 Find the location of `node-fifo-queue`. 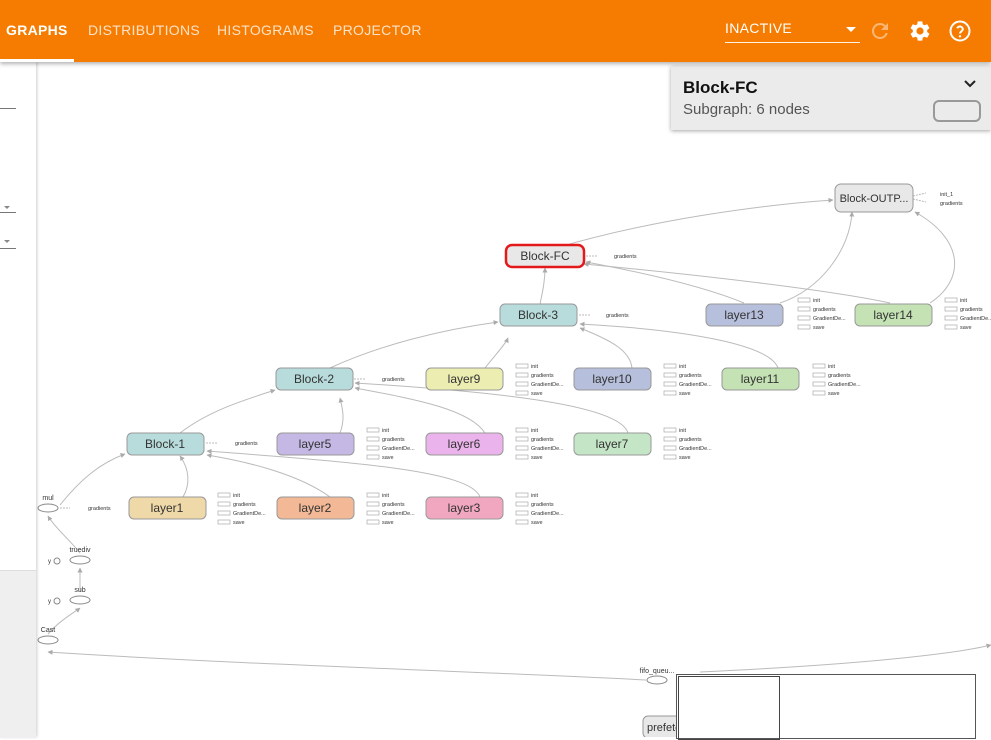

node-fifo-queue is located at coordinates (657, 680).